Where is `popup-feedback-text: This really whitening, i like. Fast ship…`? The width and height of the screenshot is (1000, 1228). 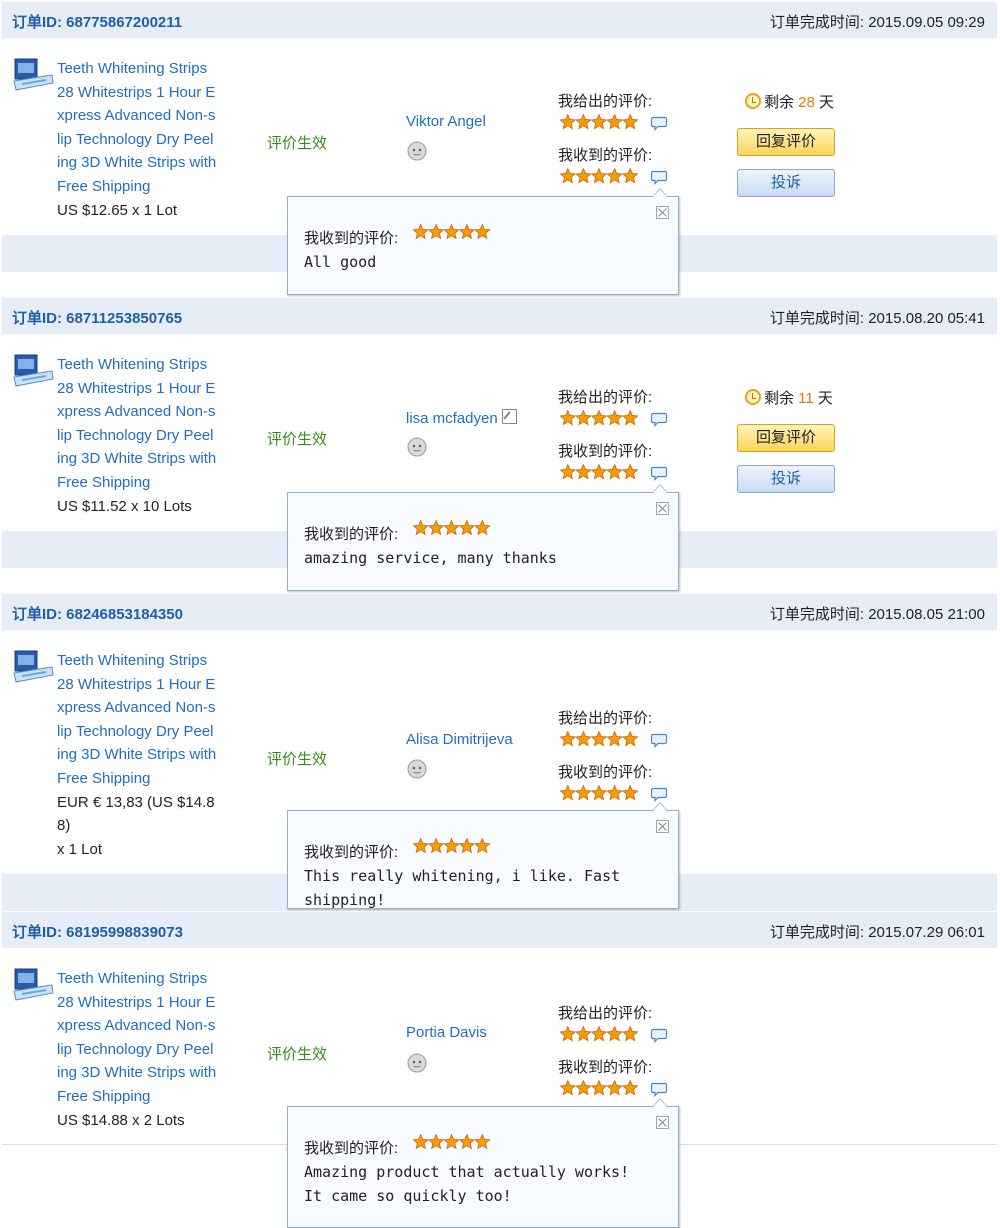 popup-feedback-text: This really whitening, i like. Fast ship… is located at coordinates (462, 888).